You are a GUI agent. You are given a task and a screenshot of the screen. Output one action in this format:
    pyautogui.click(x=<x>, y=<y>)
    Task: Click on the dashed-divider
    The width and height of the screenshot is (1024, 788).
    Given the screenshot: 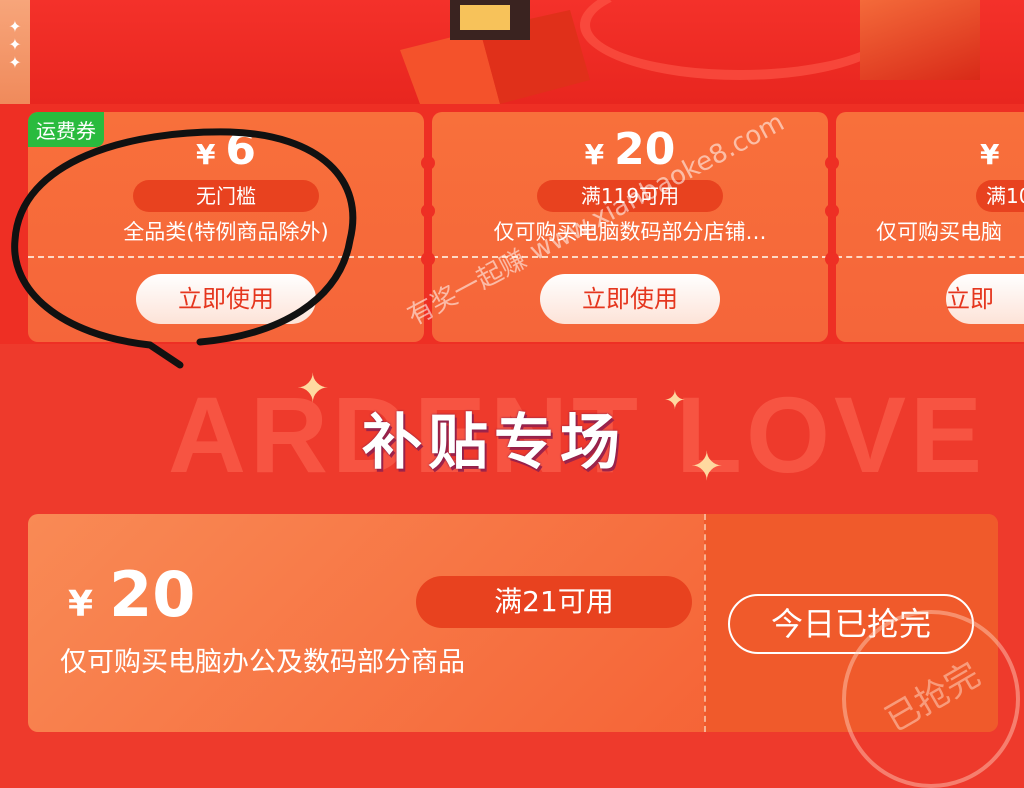 What is the action you would take?
    pyautogui.click(x=930, y=257)
    